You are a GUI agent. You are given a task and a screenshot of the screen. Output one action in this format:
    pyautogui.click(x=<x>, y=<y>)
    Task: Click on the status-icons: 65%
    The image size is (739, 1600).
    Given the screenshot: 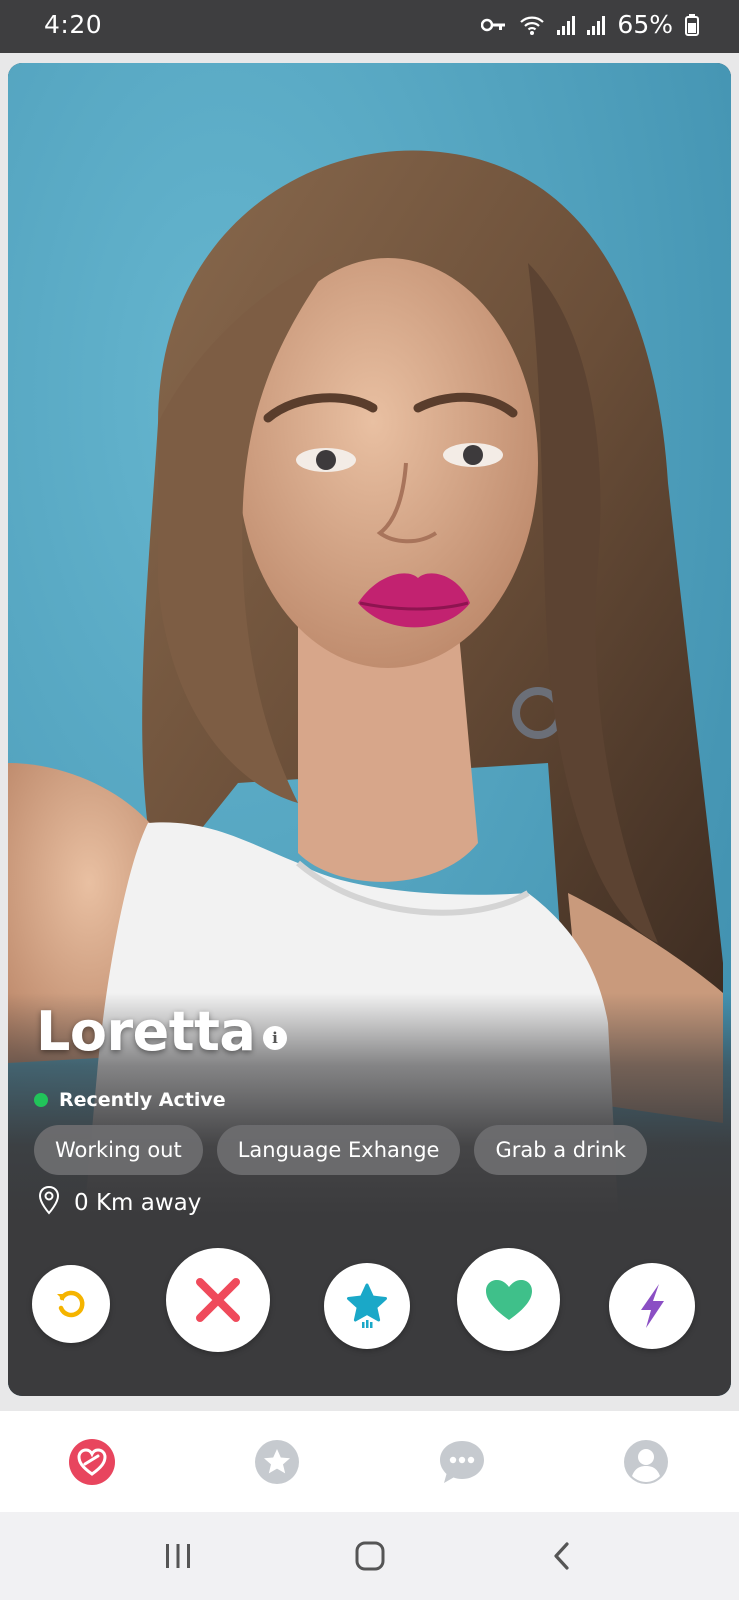 What is the action you would take?
    pyautogui.click(x=590, y=24)
    